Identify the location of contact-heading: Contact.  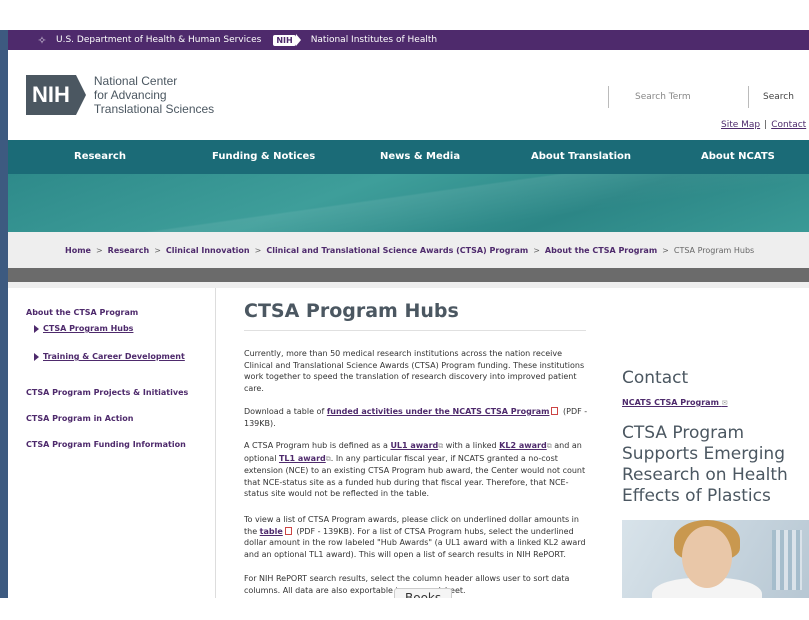
(655, 378).